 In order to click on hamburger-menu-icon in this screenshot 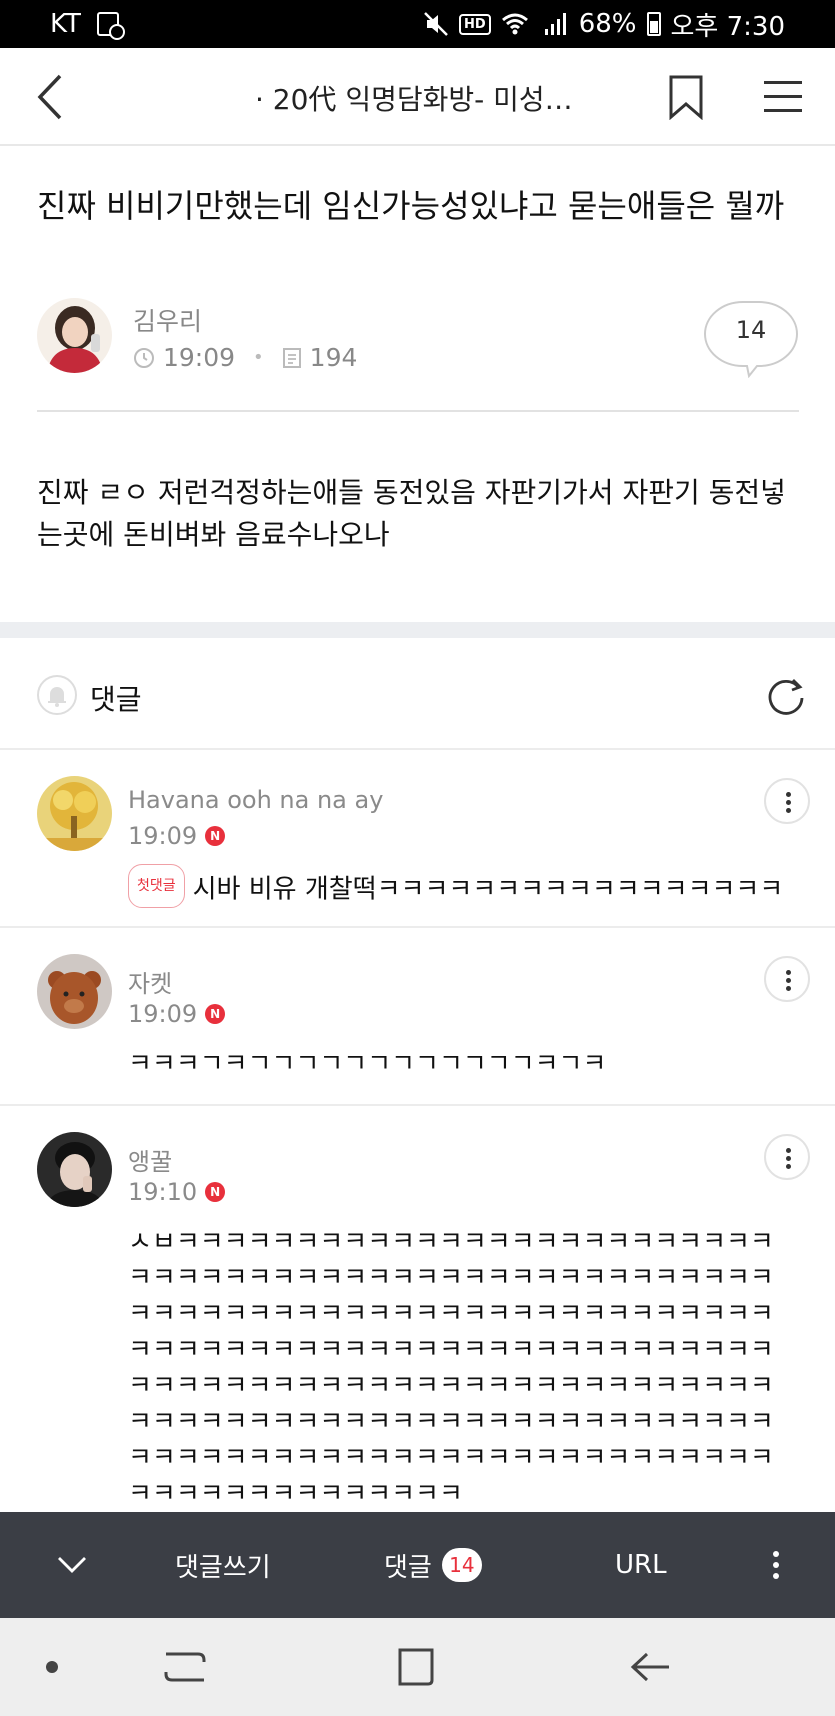, I will do `click(783, 97)`.